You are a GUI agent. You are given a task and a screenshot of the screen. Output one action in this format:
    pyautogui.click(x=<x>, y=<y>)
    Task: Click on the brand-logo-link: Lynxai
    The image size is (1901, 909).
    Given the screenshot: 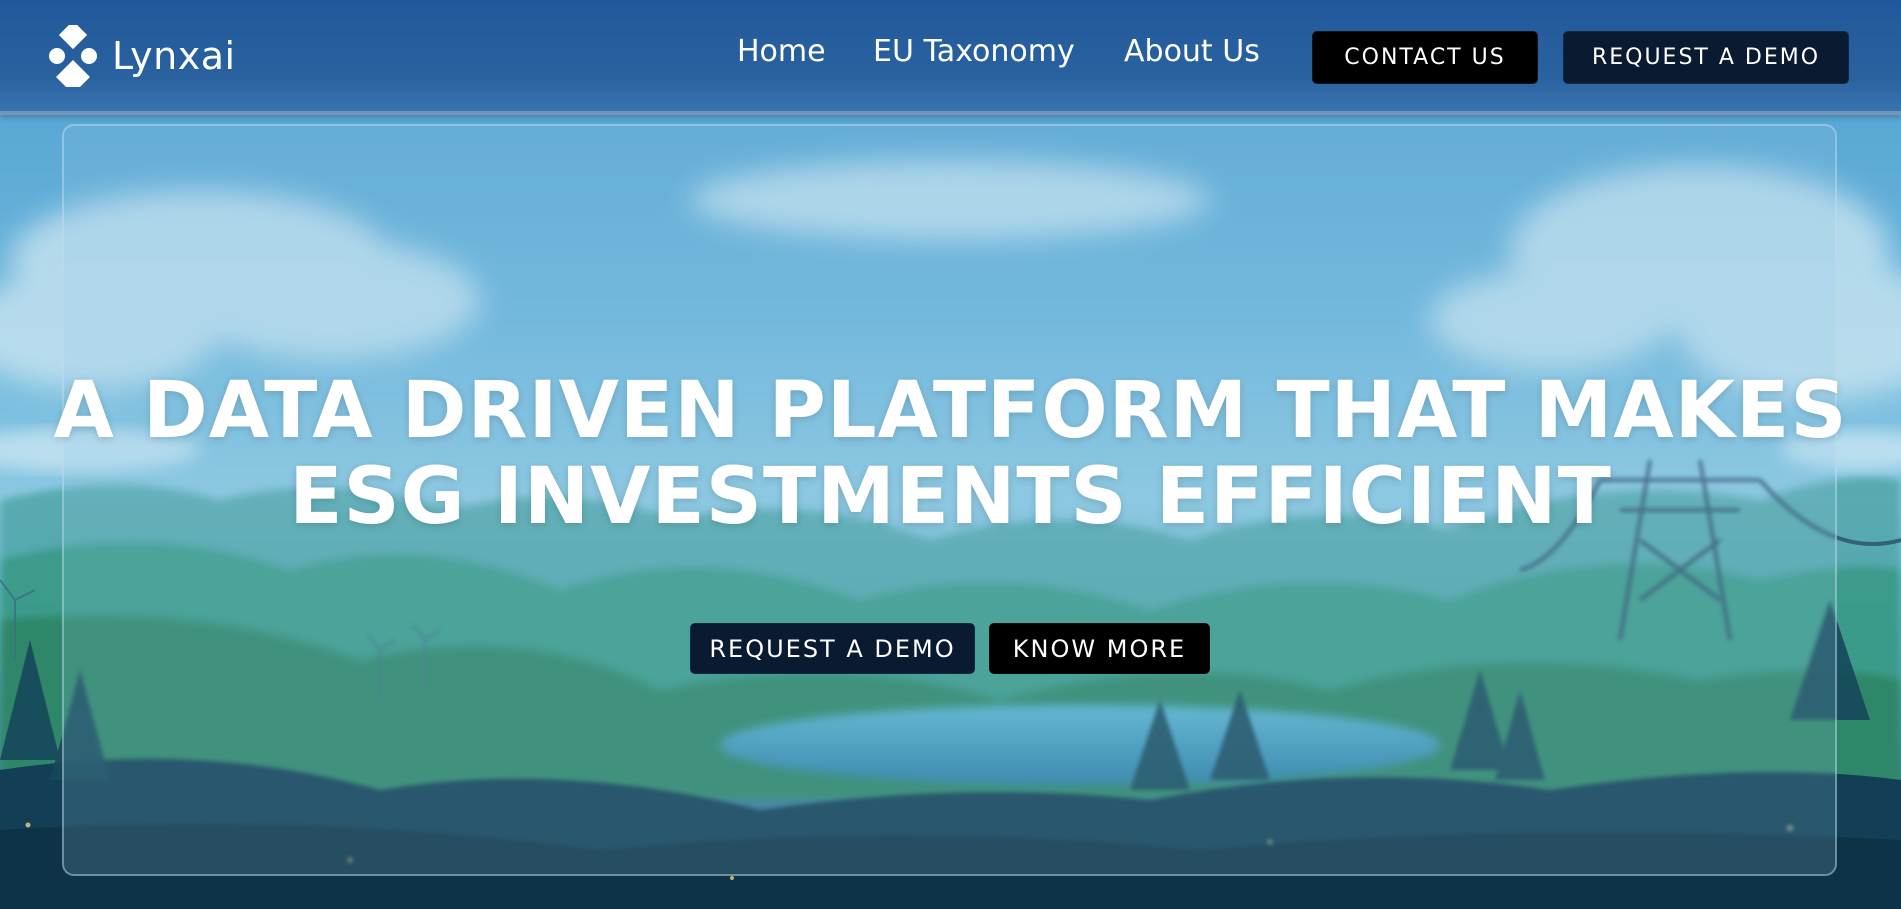 What is the action you would take?
    pyautogui.click(x=142, y=56)
    